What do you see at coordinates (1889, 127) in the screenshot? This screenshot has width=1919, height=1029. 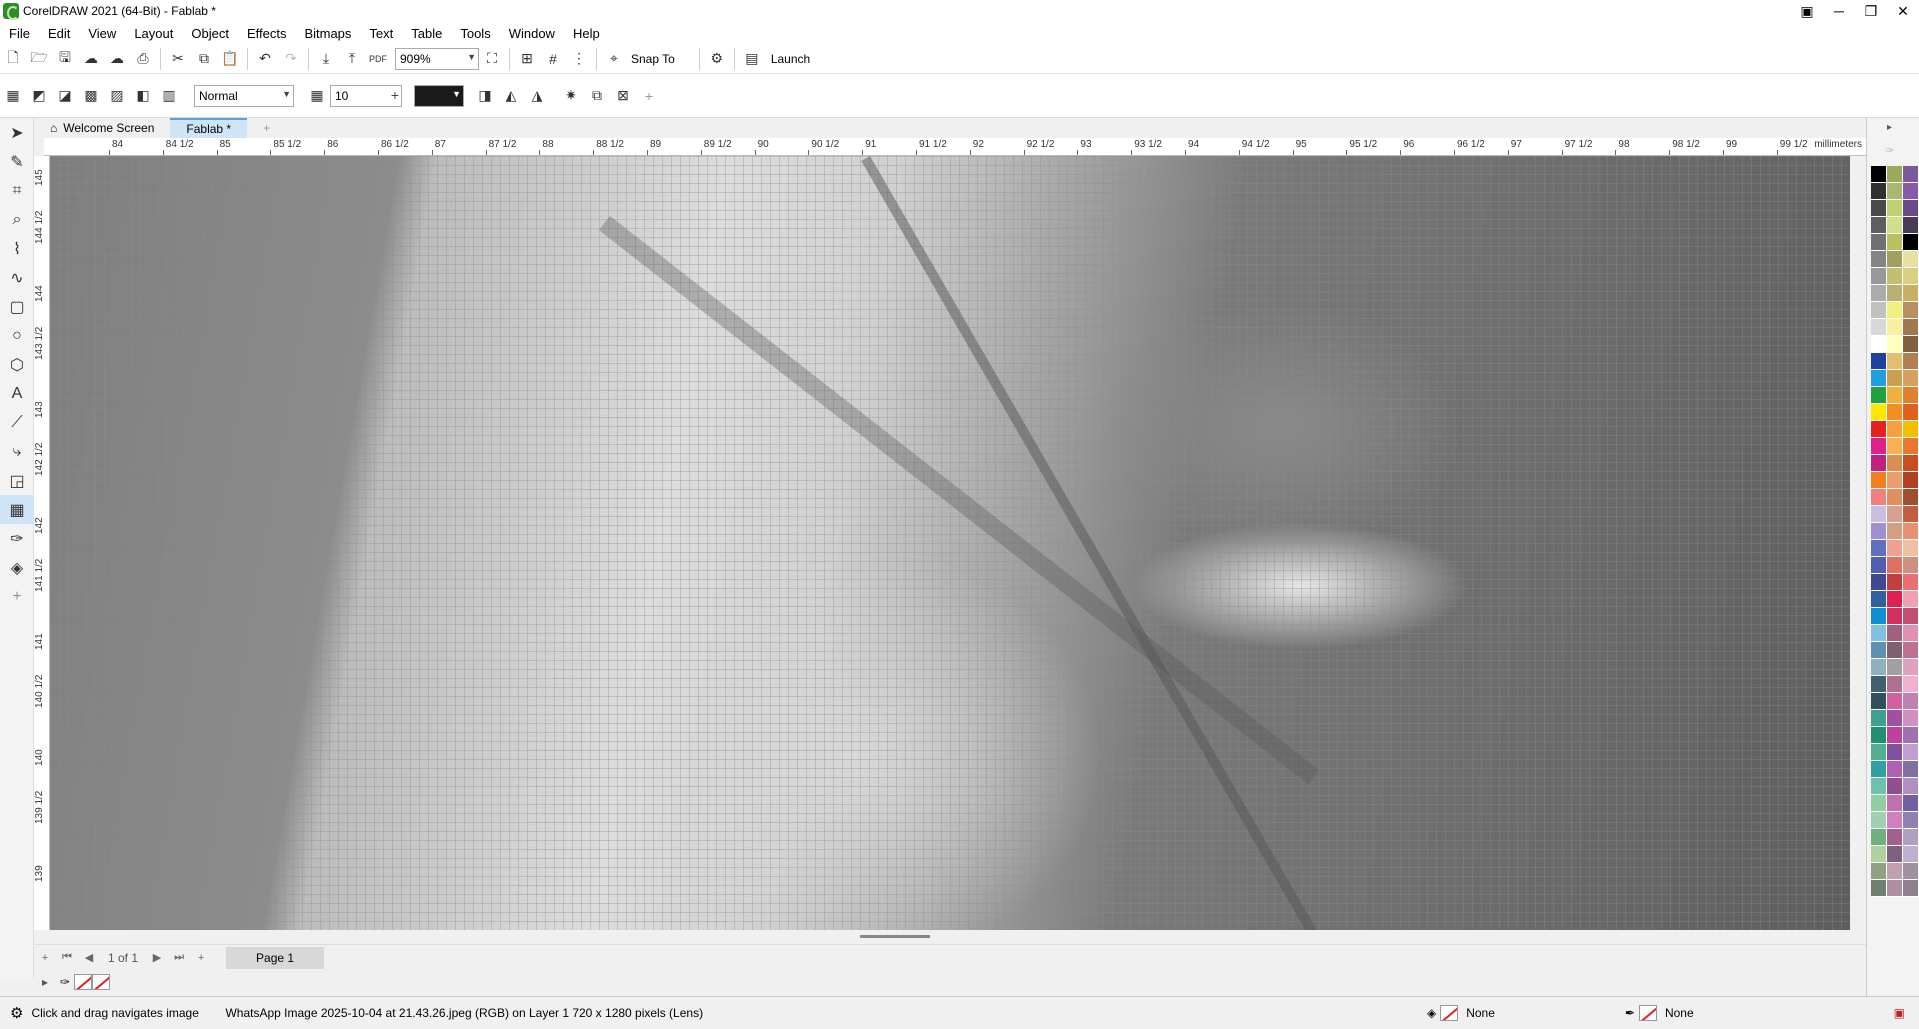 I see `palette-options-icon: ▸` at bounding box center [1889, 127].